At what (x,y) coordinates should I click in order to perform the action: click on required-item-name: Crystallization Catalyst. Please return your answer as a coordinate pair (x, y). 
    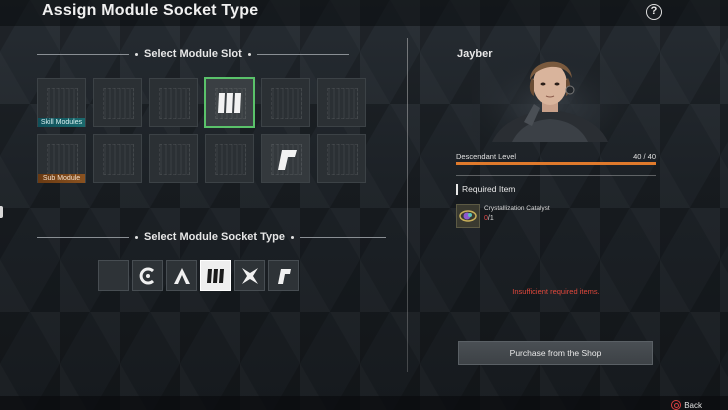
    Looking at the image, I should click on (517, 208).